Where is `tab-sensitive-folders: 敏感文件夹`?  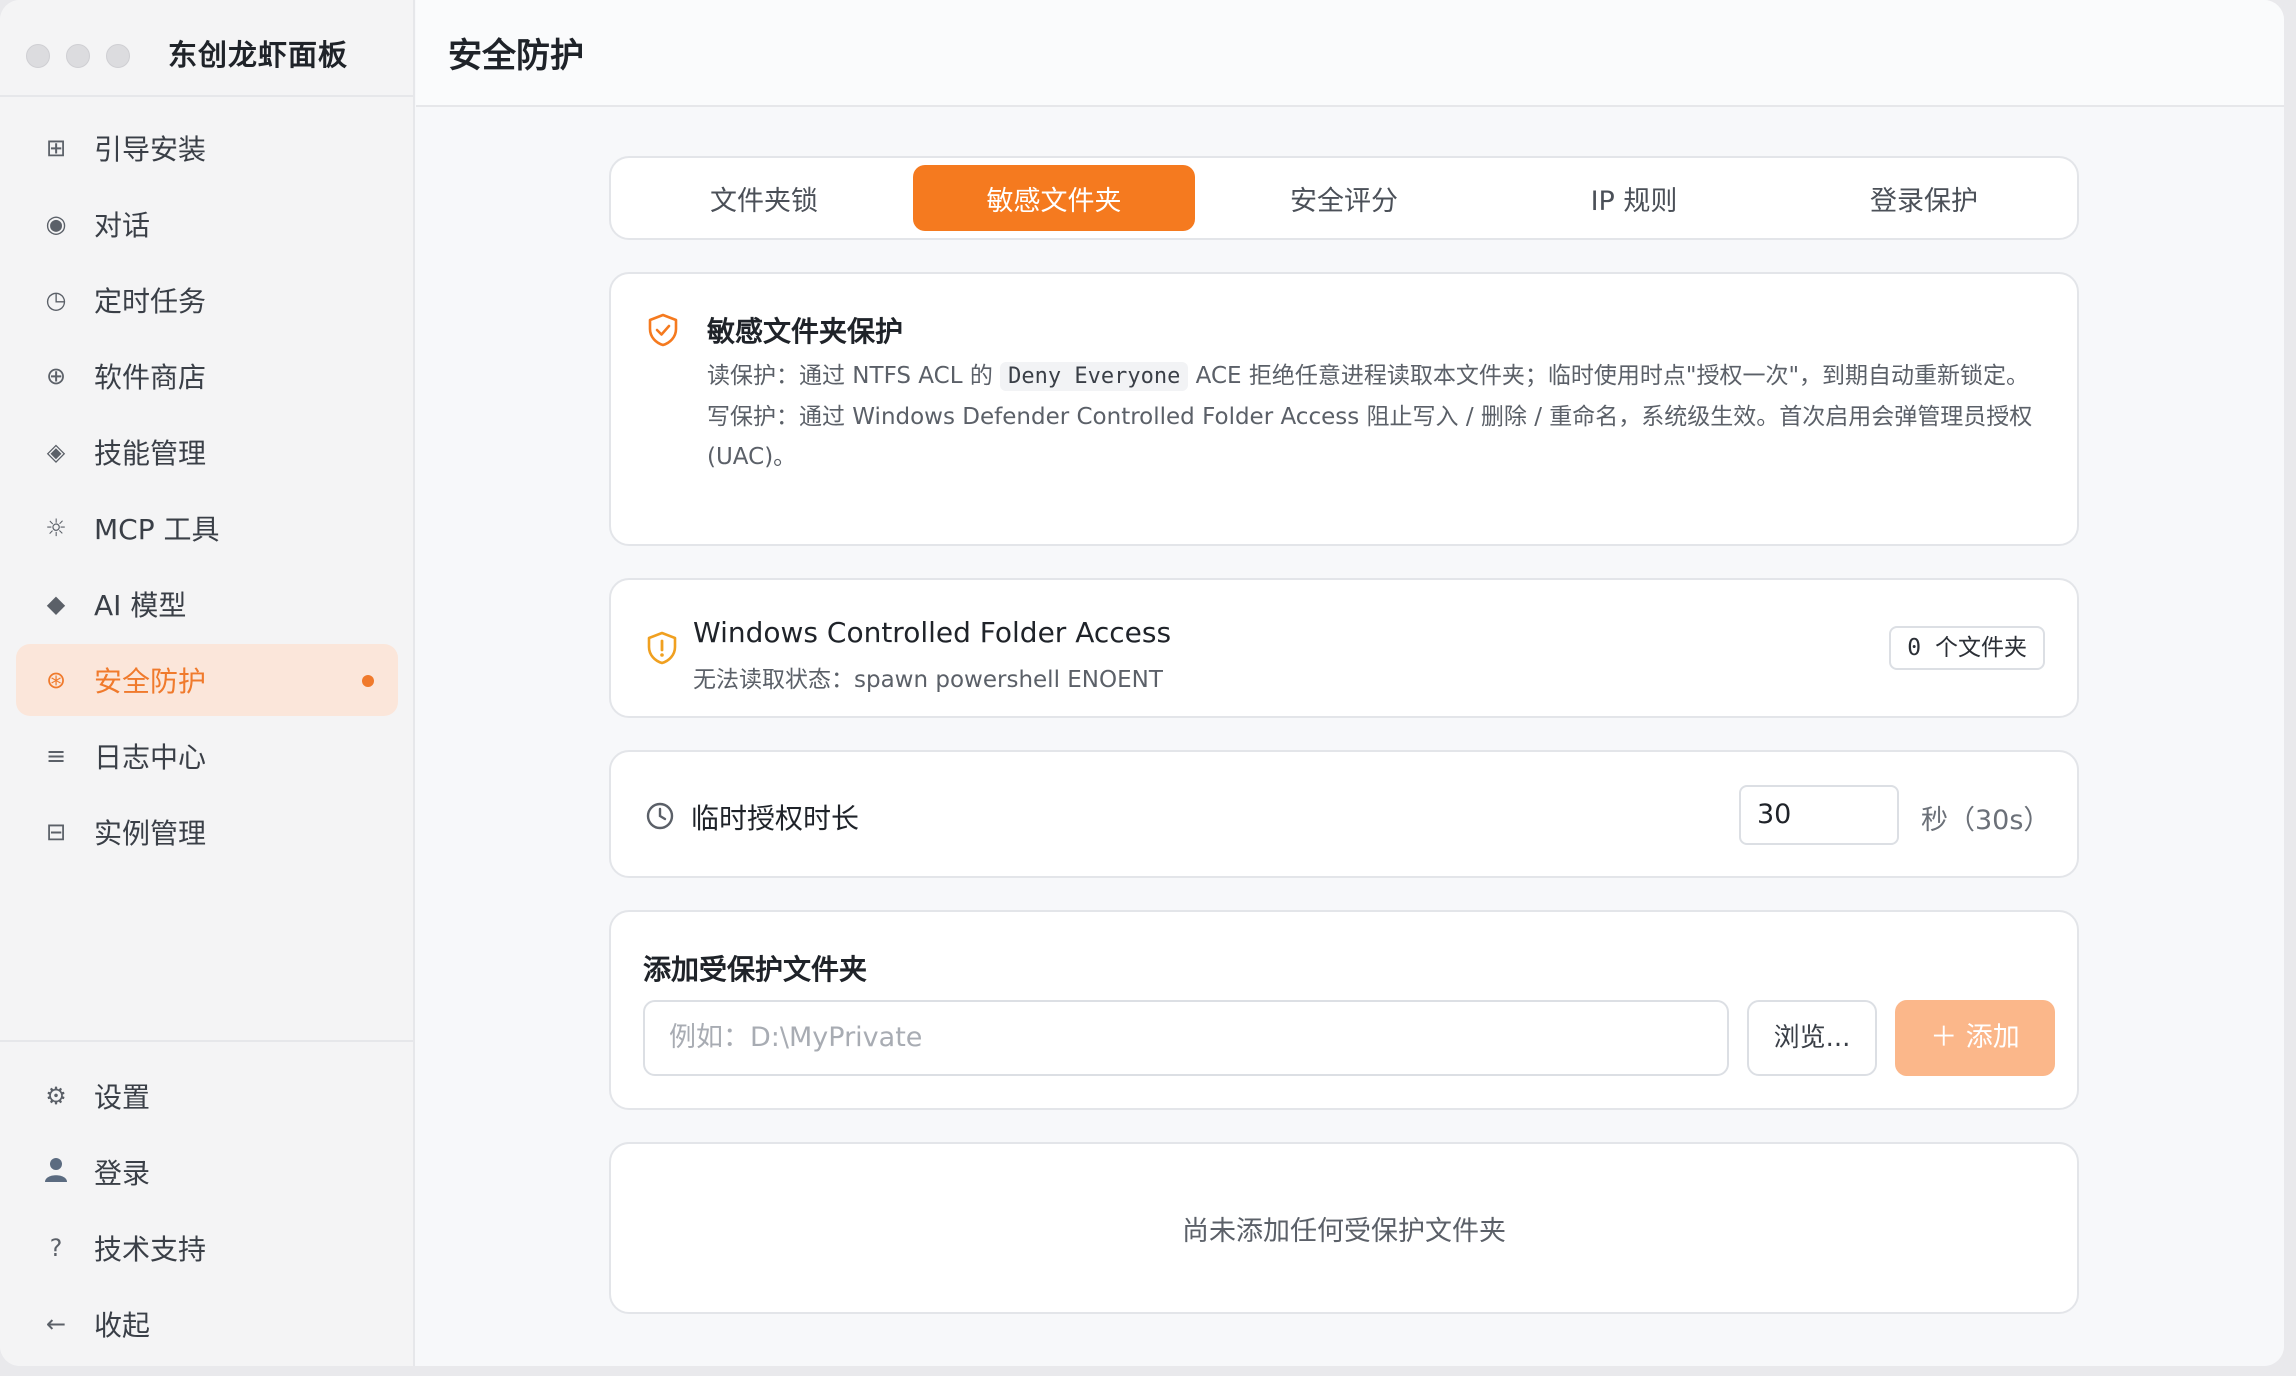
tab-sensitive-folders: 敏感文件夹 is located at coordinates (1054, 198).